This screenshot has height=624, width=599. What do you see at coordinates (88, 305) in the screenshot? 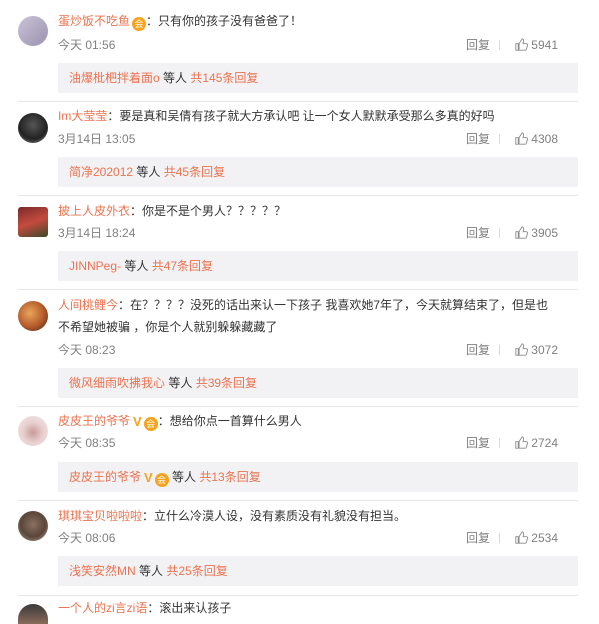
I see `username: 人间桃鲤今` at bounding box center [88, 305].